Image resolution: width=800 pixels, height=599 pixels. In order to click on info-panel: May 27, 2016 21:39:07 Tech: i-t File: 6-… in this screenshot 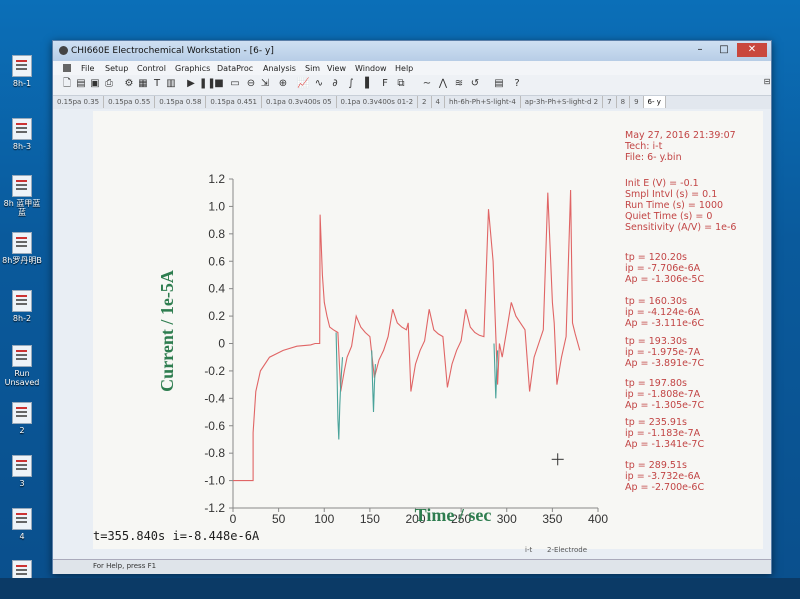, I will do `click(693, 330)`.